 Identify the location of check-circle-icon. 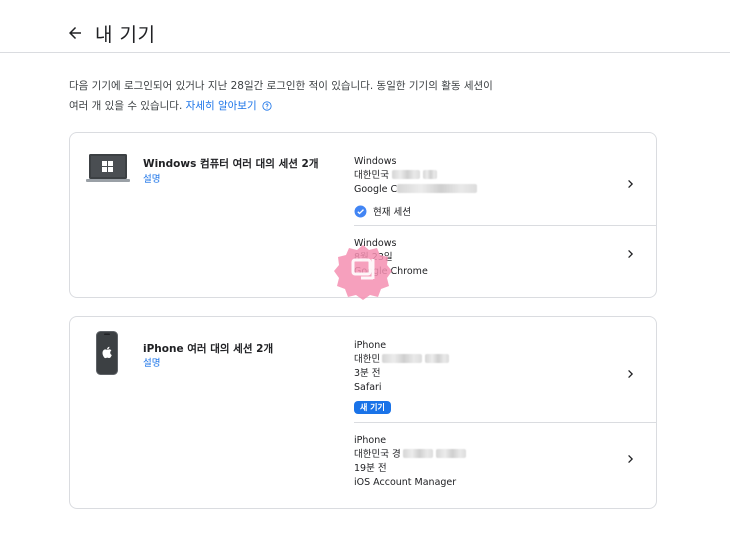
(360, 211).